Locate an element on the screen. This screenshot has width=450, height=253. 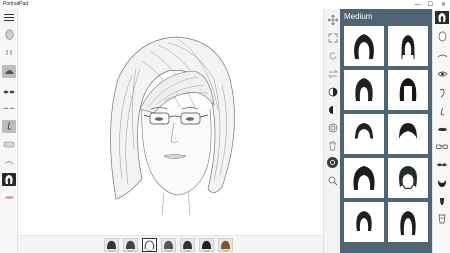
delete-button is located at coordinates (332, 145).